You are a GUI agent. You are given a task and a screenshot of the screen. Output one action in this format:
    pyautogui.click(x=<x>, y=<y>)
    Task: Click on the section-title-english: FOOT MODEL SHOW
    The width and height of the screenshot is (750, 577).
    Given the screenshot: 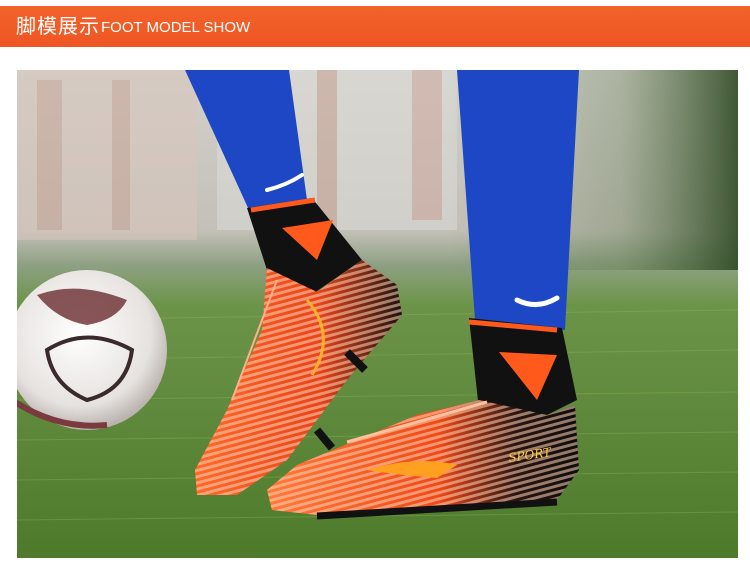 What is the action you would take?
    pyautogui.click(x=176, y=27)
    